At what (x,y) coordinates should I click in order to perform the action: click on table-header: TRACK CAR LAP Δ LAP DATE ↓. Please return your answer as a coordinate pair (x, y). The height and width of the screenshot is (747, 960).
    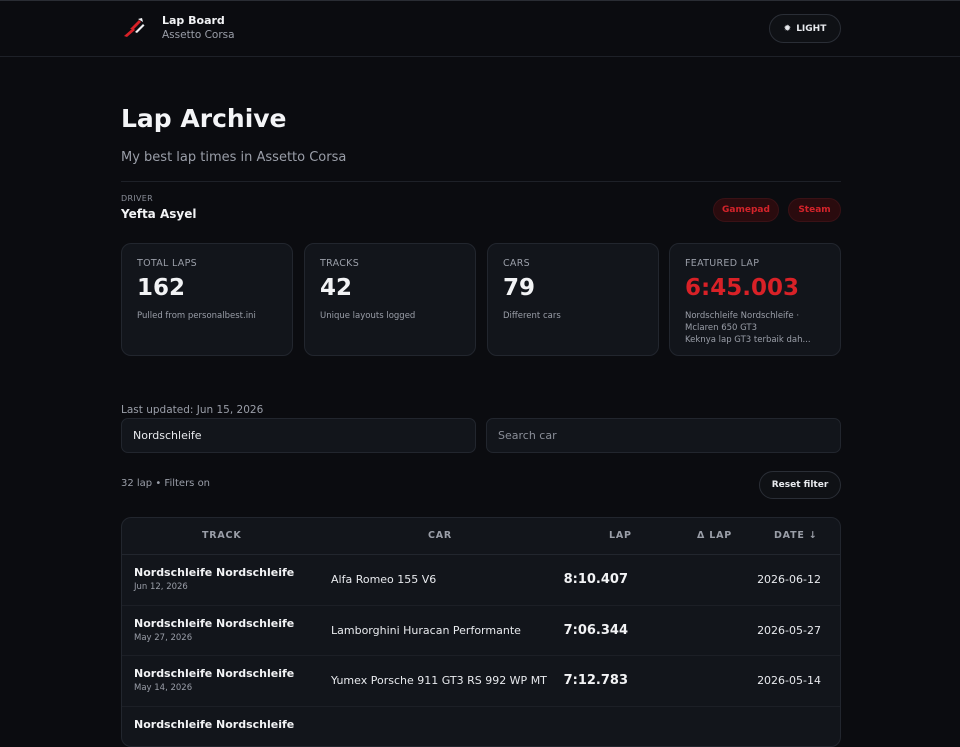
    Looking at the image, I should click on (481, 536).